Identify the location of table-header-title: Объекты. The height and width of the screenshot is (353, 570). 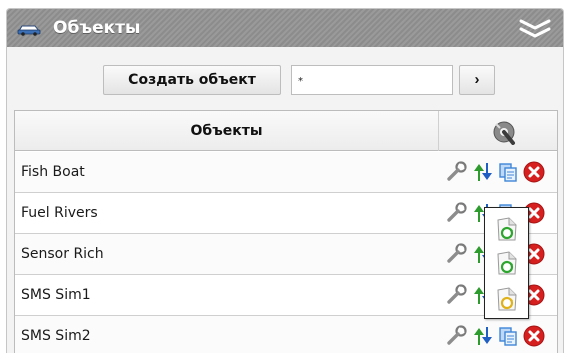
(227, 131).